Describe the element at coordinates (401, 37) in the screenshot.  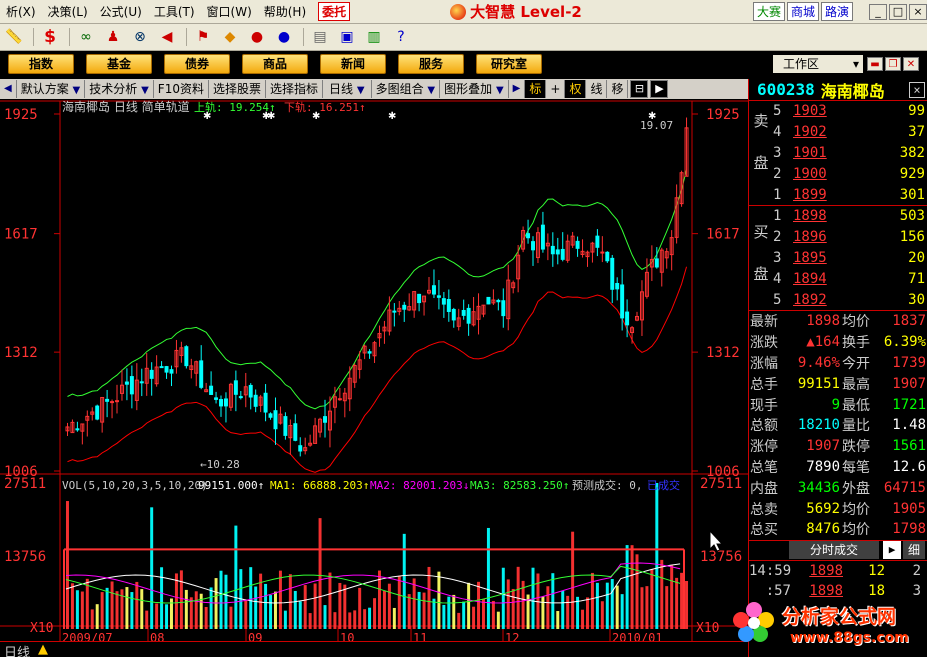
I see `help-icon: ?` at that location.